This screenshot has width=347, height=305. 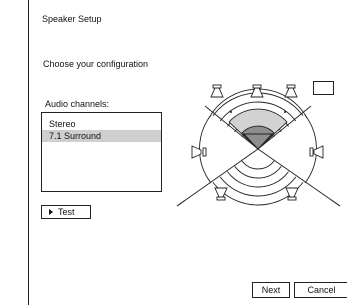 I want to click on speaker-icon-front-right, so click(x=291, y=91).